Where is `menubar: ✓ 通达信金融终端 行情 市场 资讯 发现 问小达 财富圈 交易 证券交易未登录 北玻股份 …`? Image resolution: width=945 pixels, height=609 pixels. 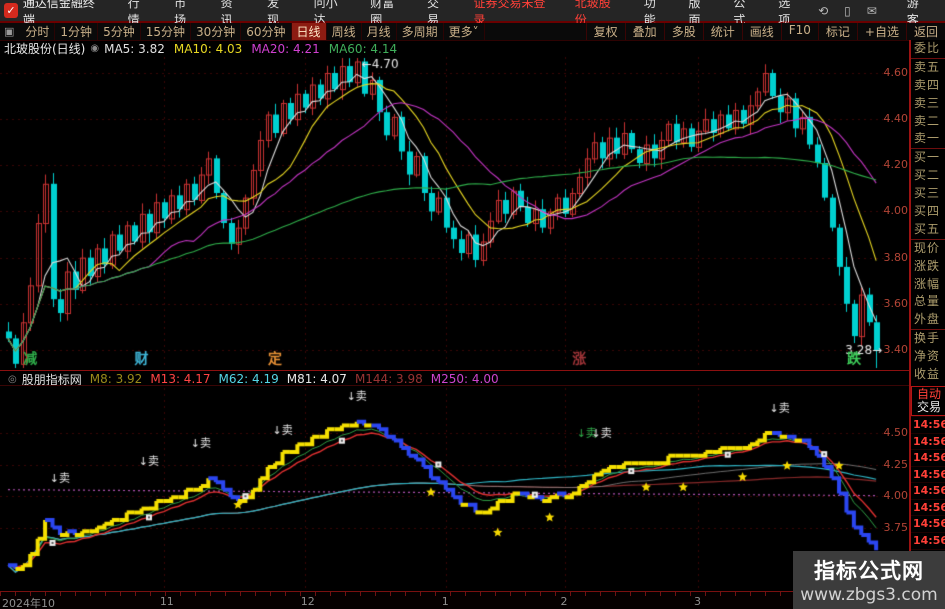 menubar: ✓ 通达信金融终端 行情 市场 资讯 发现 问小达 财富圈 交易 证券交易未登录 北玻股份 … is located at coordinates (472, 13).